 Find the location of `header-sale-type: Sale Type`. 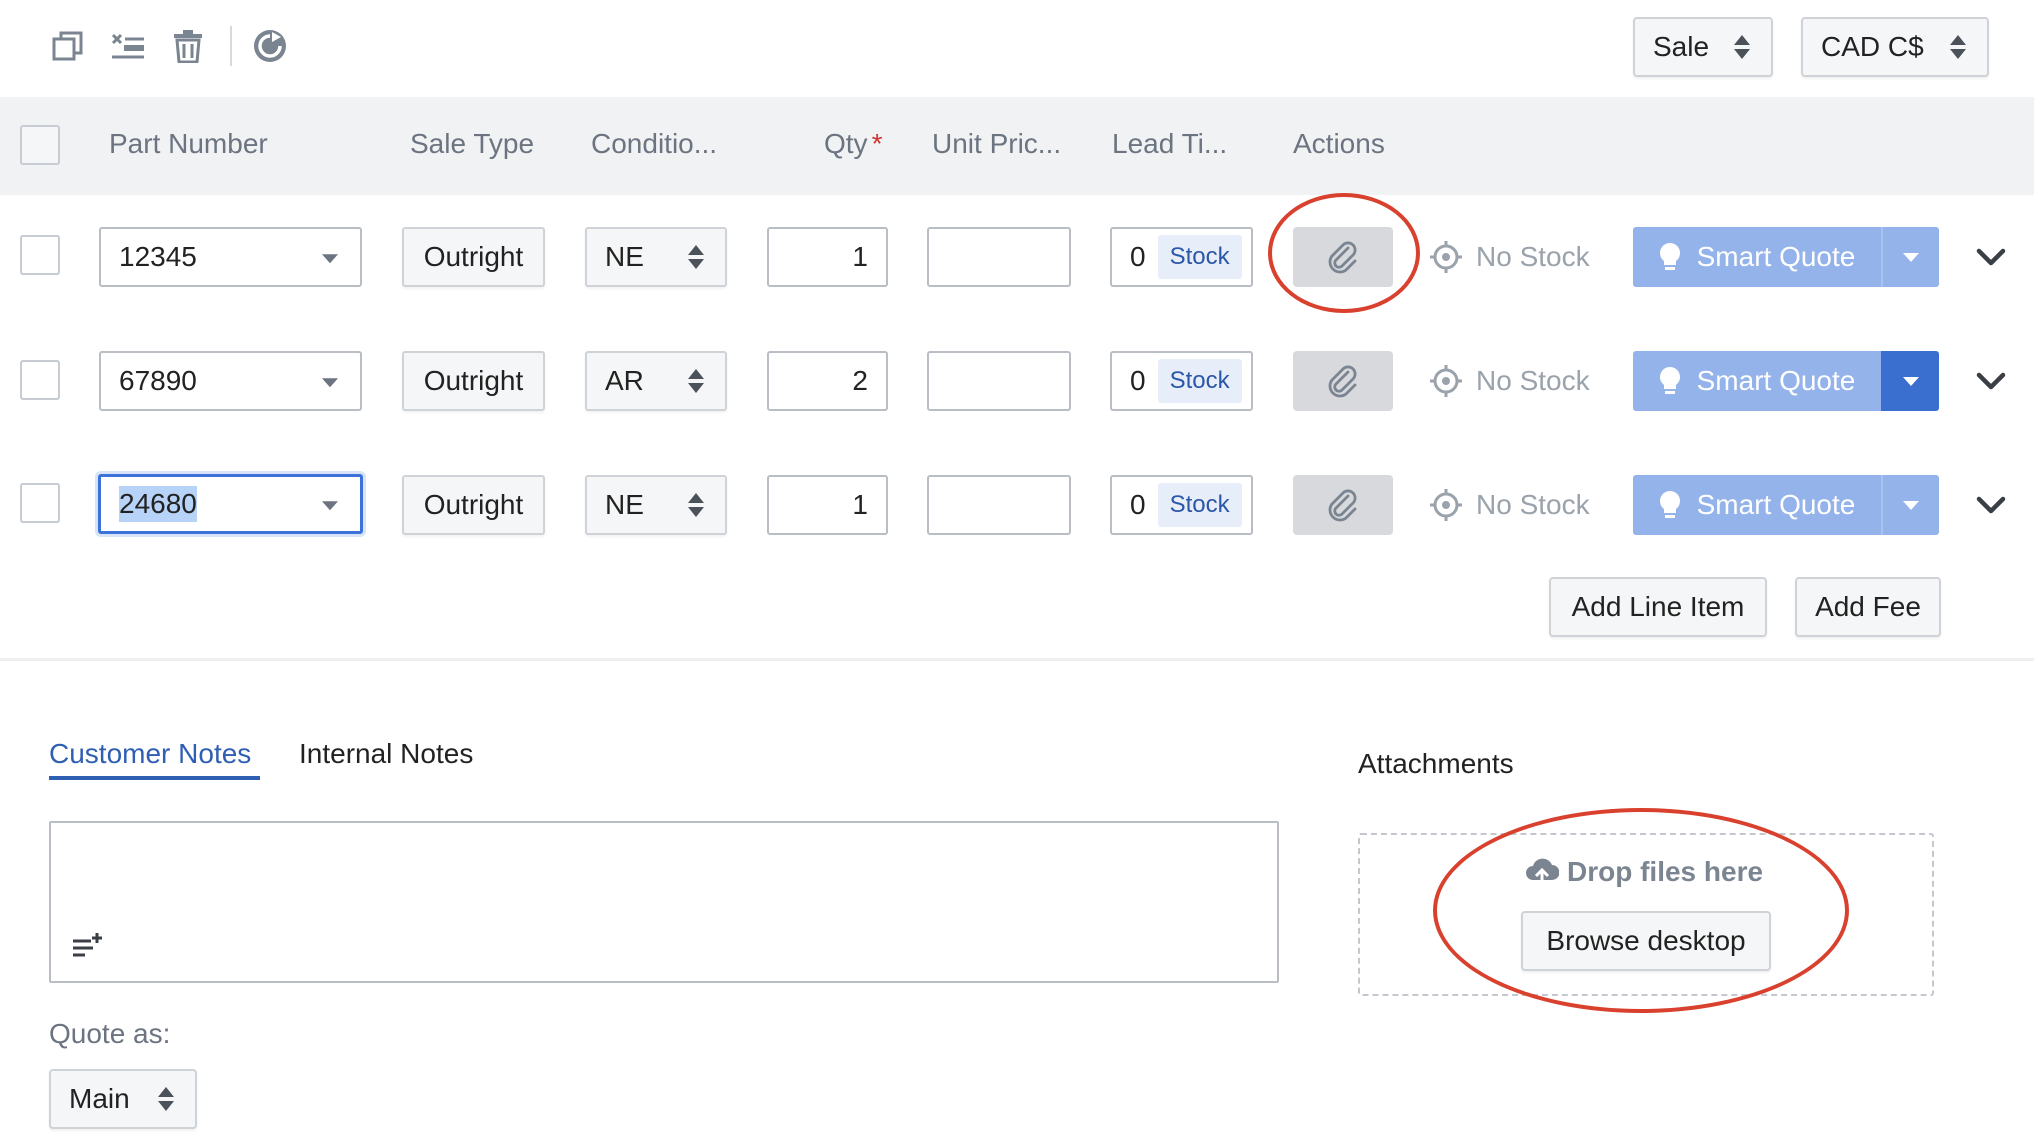

header-sale-type: Sale Type is located at coordinates (472, 144).